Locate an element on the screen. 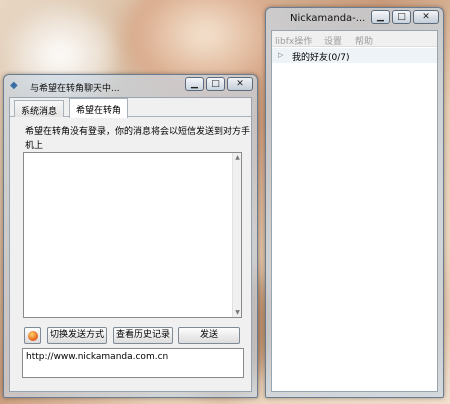 This screenshot has width=450, height=404. chat-window-controls: ▁ □ ✕ is located at coordinates (219, 84).